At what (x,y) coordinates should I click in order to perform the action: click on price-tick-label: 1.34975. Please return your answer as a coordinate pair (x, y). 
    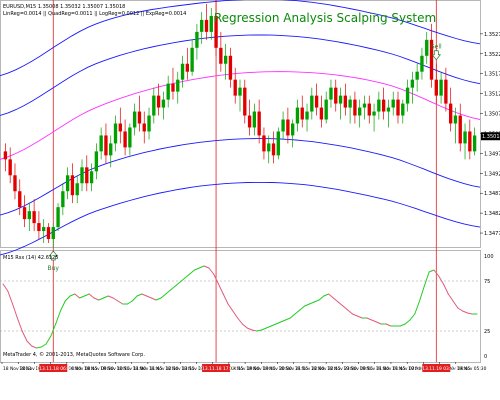
    Looking at the image, I should click on (492, 154).